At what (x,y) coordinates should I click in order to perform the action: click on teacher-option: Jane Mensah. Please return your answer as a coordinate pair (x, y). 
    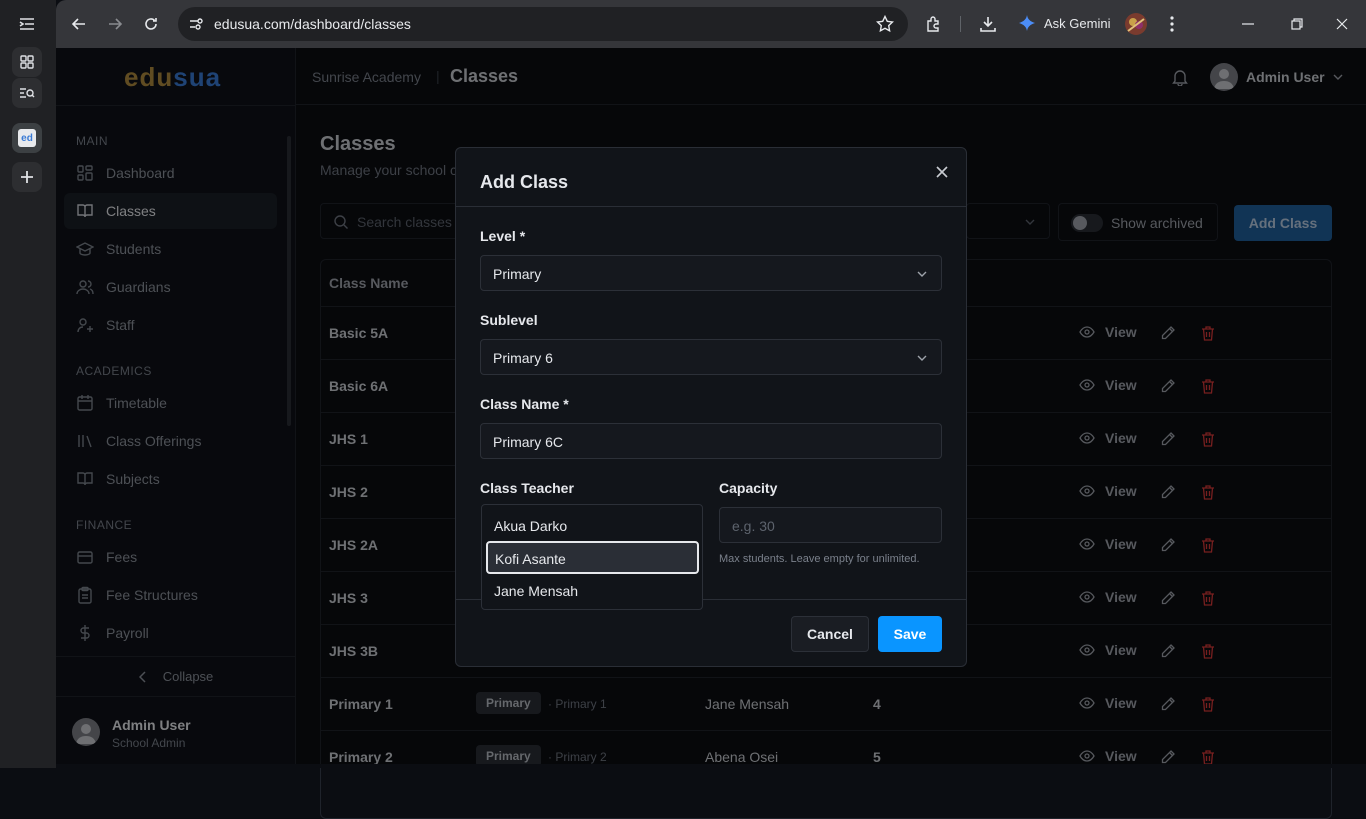
    Looking at the image, I should click on (592, 591).